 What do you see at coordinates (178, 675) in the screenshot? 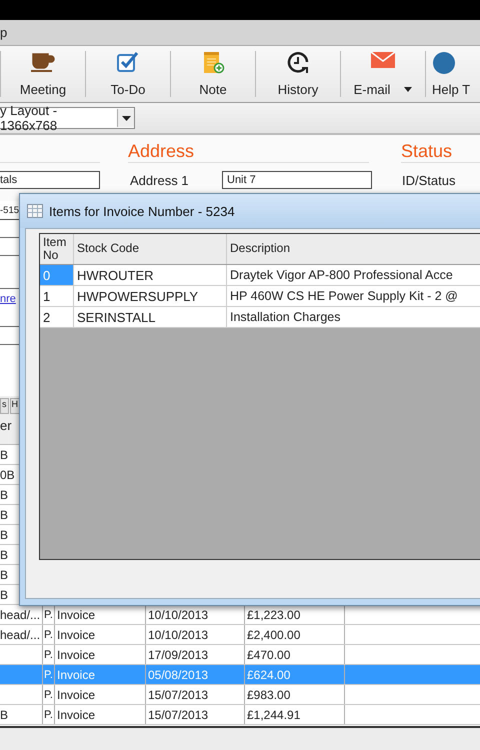
I see `table-cell: 05/08/2013` at bounding box center [178, 675].